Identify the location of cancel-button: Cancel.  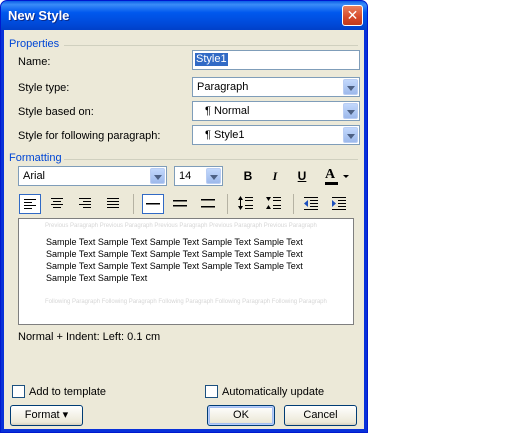
(320, 415).